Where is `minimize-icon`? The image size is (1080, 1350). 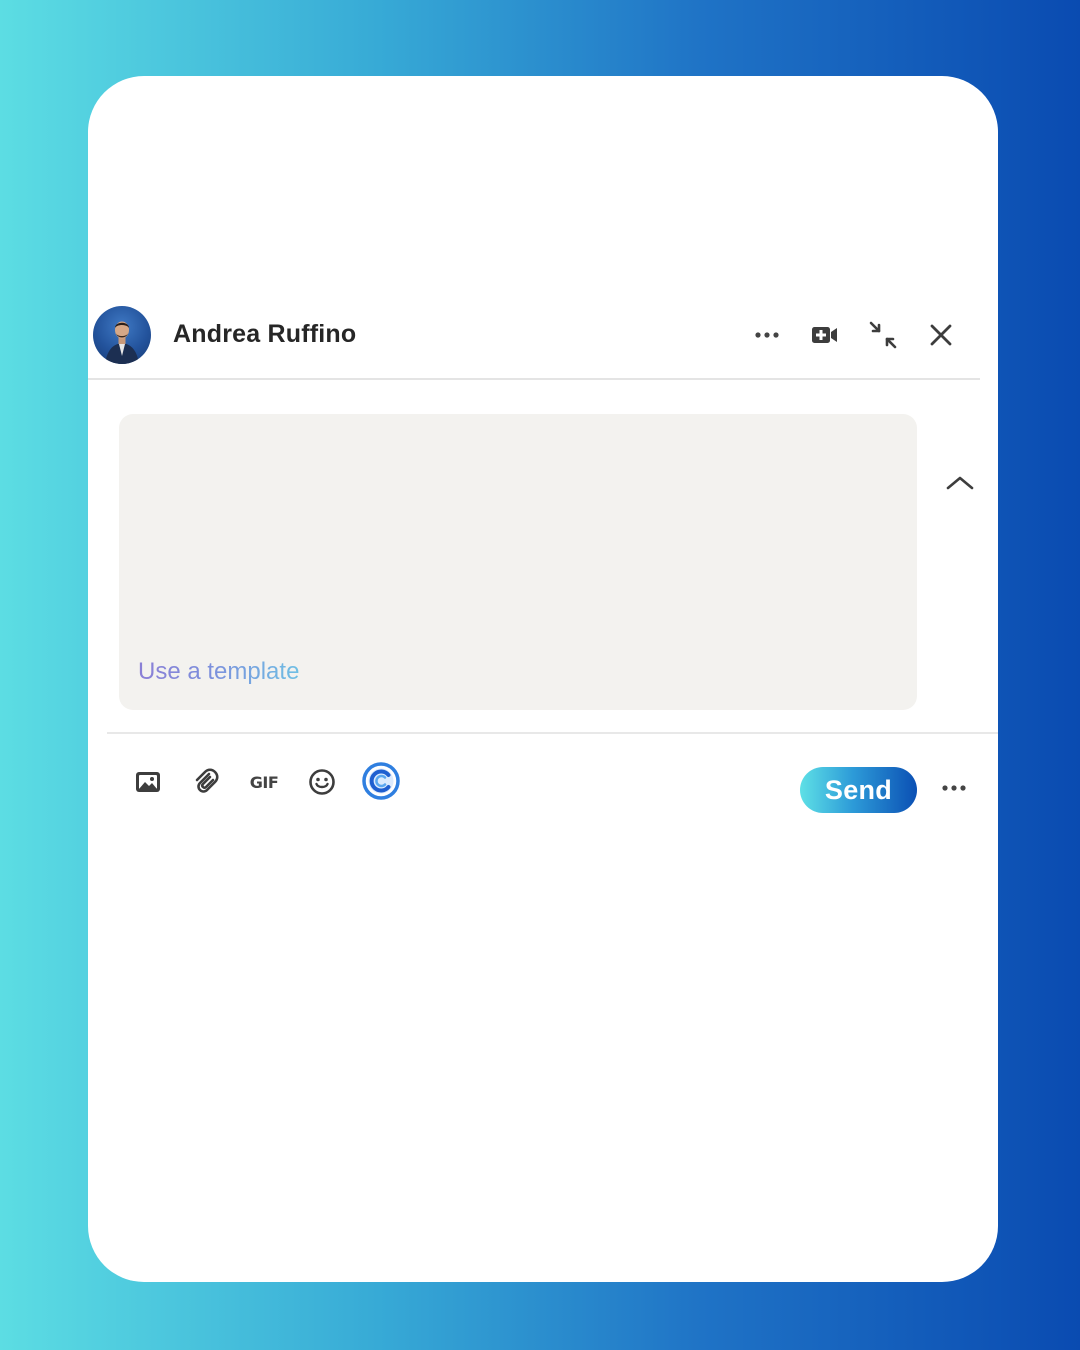 minimize-icon is located at coordinates (883, 335).